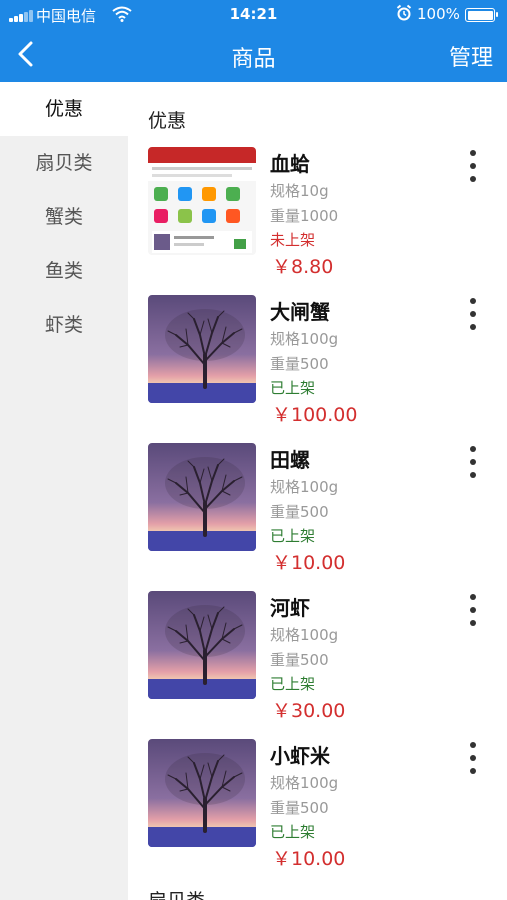  Describe the element at coordinates (64, 163) in the screenshot. I see `sidebar-category: 扇贝类` at that location.